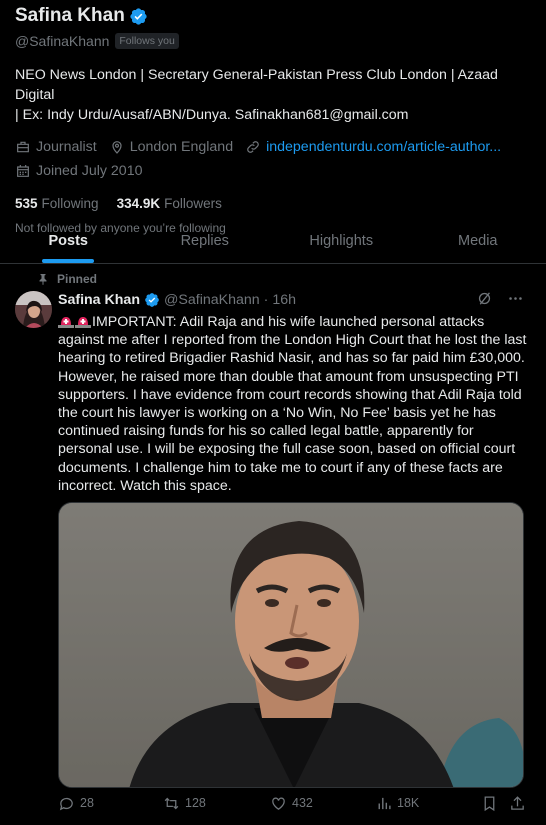 This screenshot has height=825, width=546. I want to click on location-item: London England, so click(171, 147).